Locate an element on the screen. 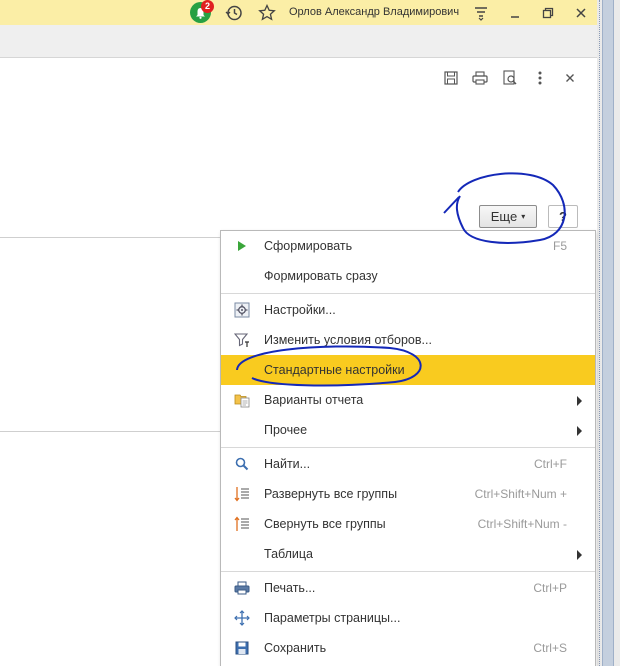 This screenshot has height=666, width=620. search-icon is located at coordinates (242, 464).